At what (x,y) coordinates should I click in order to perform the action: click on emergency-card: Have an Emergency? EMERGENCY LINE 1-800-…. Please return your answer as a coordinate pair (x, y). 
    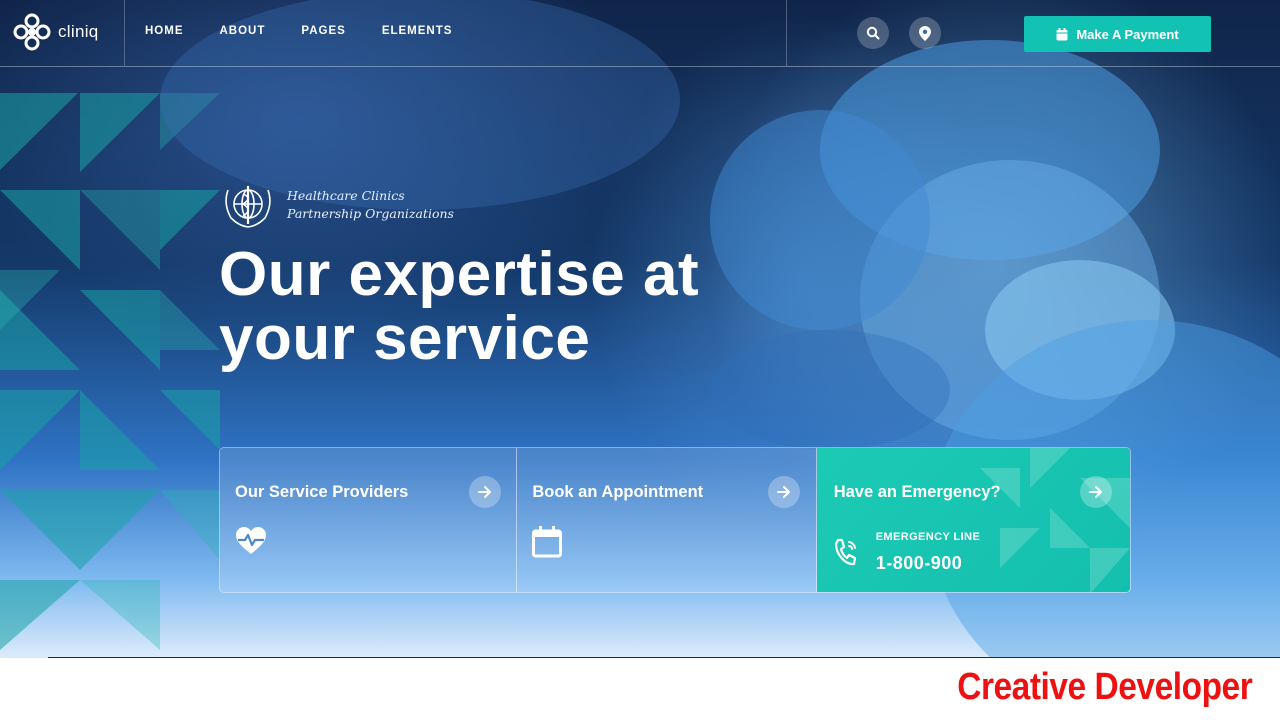
    Looking at the image, I should click on (973, 520).